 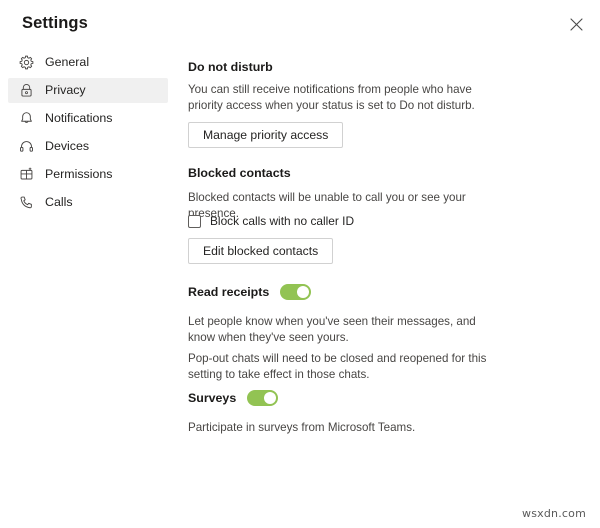 I want to click on page-title: Settings, so click(x=55, y=23).